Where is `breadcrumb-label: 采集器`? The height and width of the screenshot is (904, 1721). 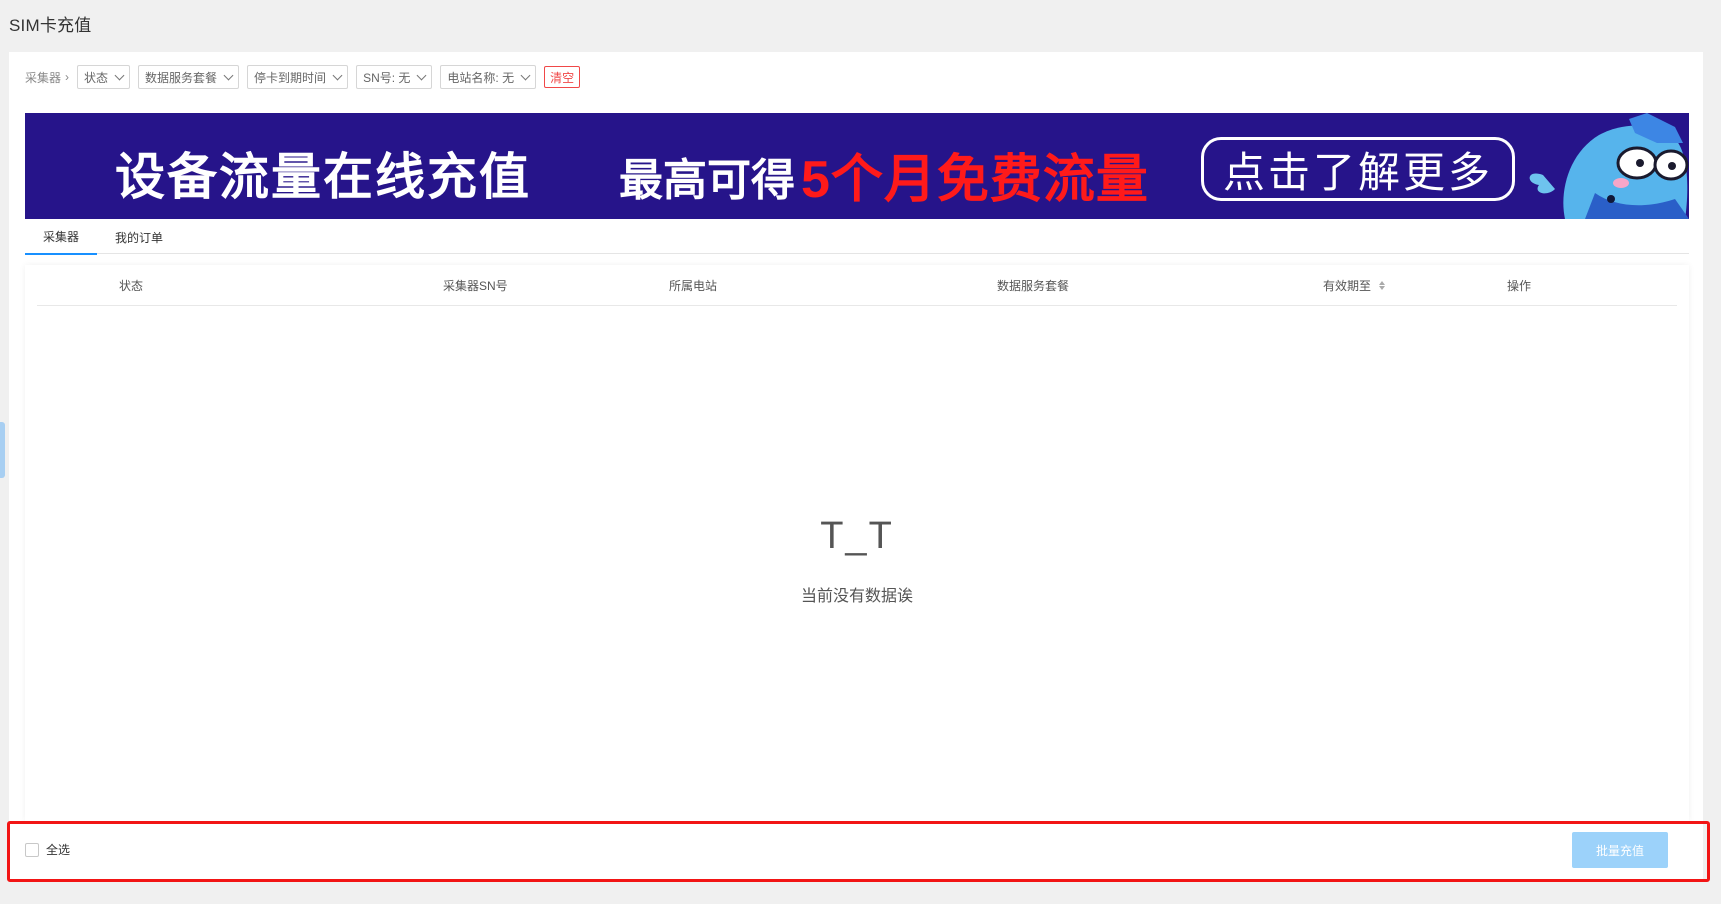
breadcrumb-label: 采集器 is located at coordinates (43, 77).